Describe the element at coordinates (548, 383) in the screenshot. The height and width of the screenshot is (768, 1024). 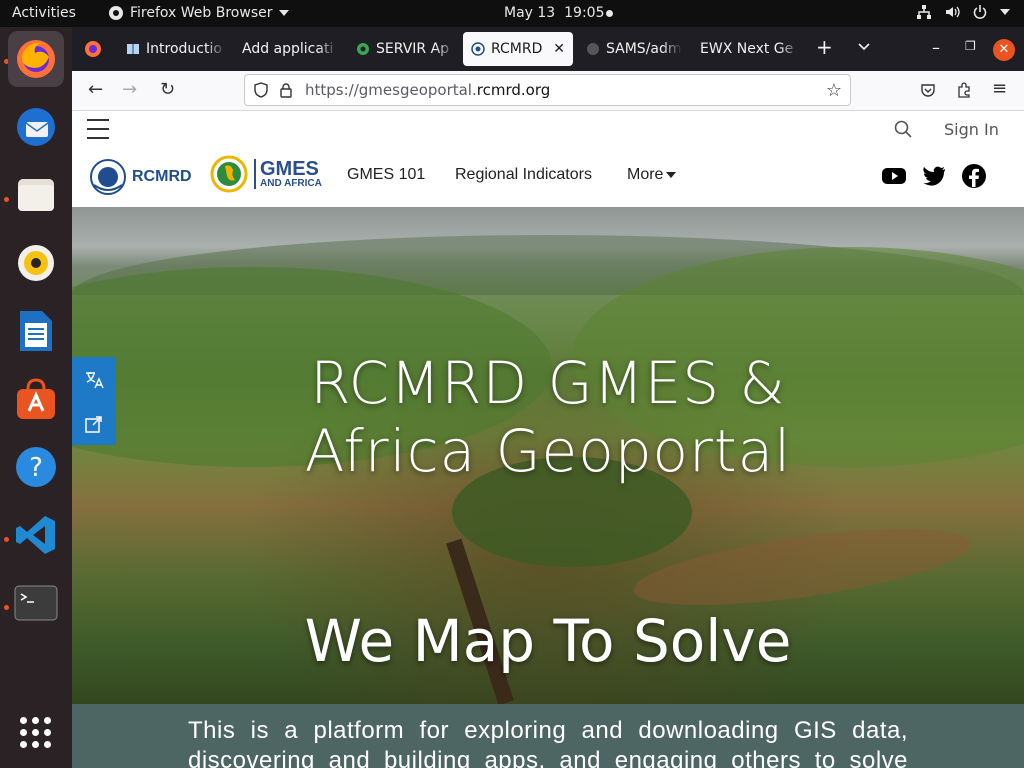
I see `hero-title-line1: RCMRD GMES &` at that location.